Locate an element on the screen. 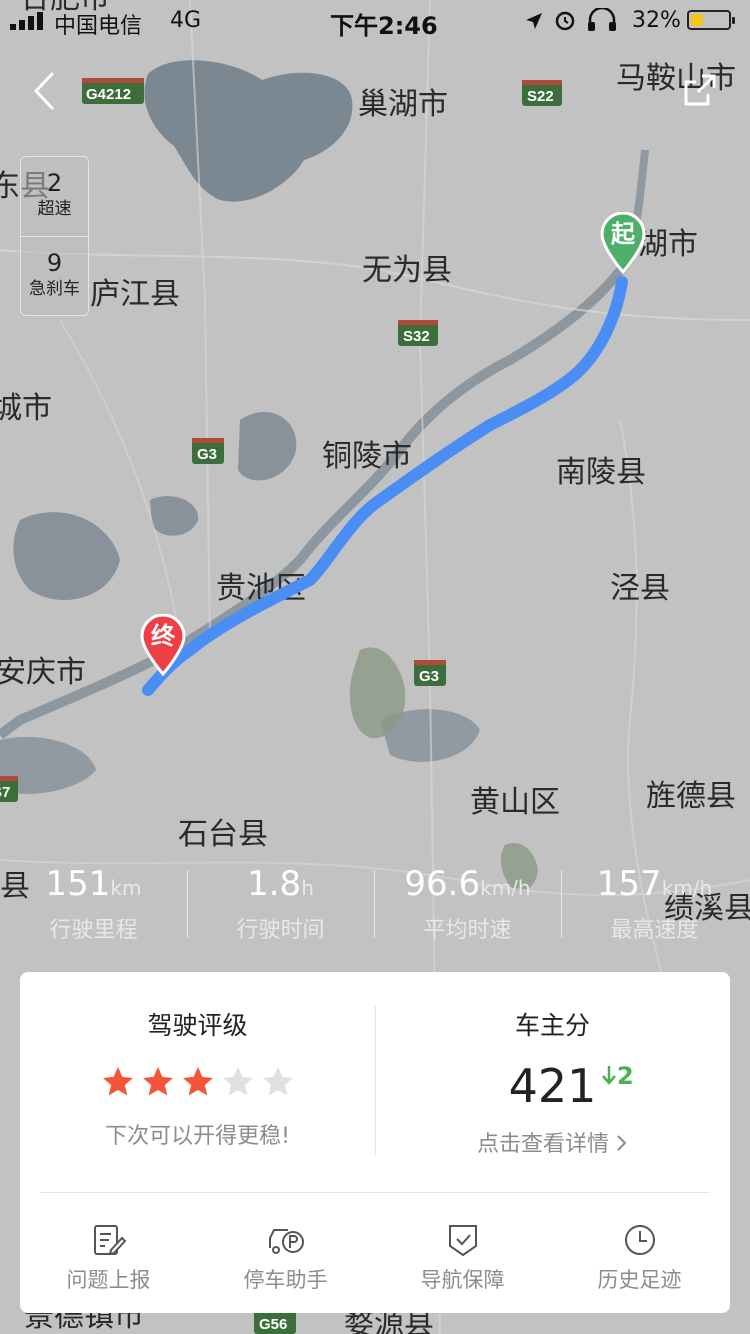 The image size is (750, 1334). score-value: 421 is located at coordinates (552, 1086).